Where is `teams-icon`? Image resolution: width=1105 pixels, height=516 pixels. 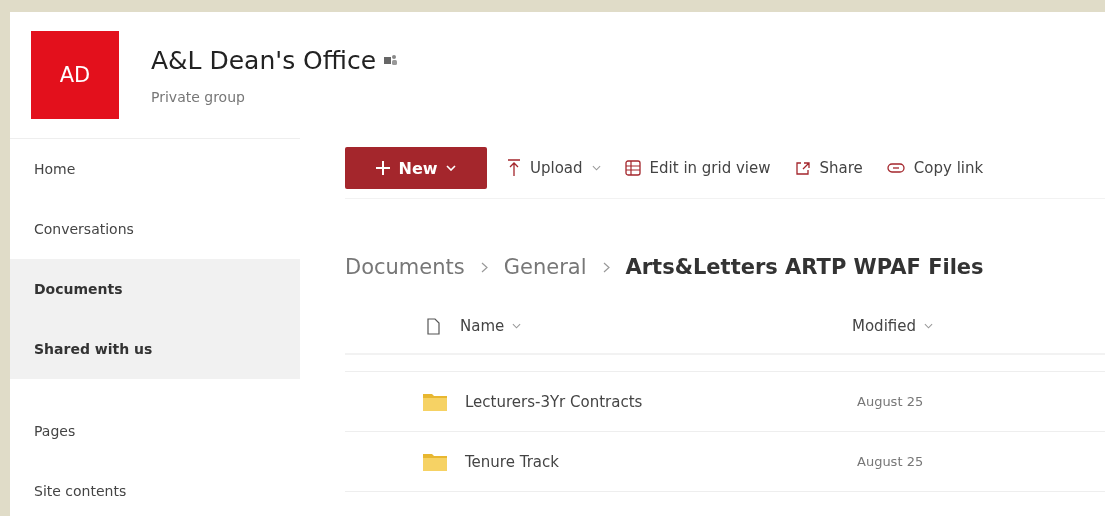 teams-icon is located at coordinates (391, 60).